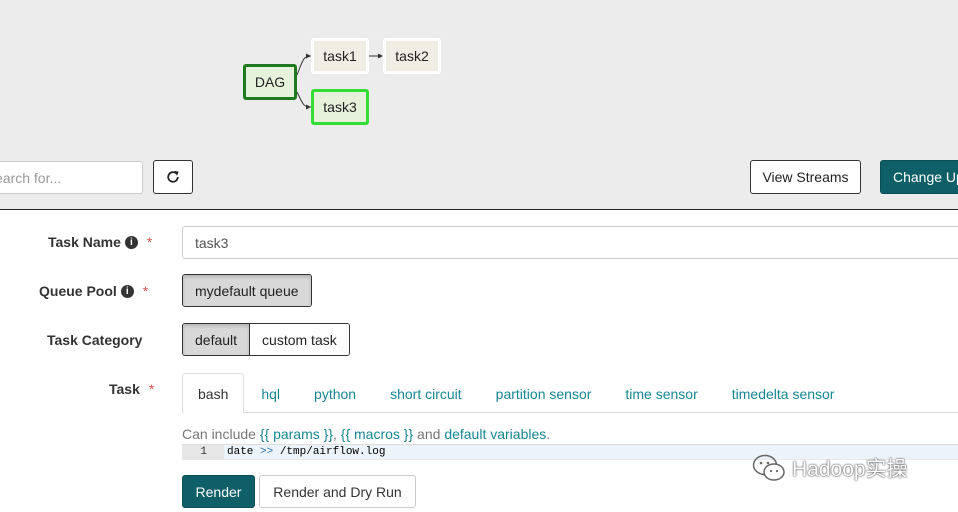 The height and width of the screenshot is (512, 958). I want to click on help-prefix: Can include, so click(221, 434).